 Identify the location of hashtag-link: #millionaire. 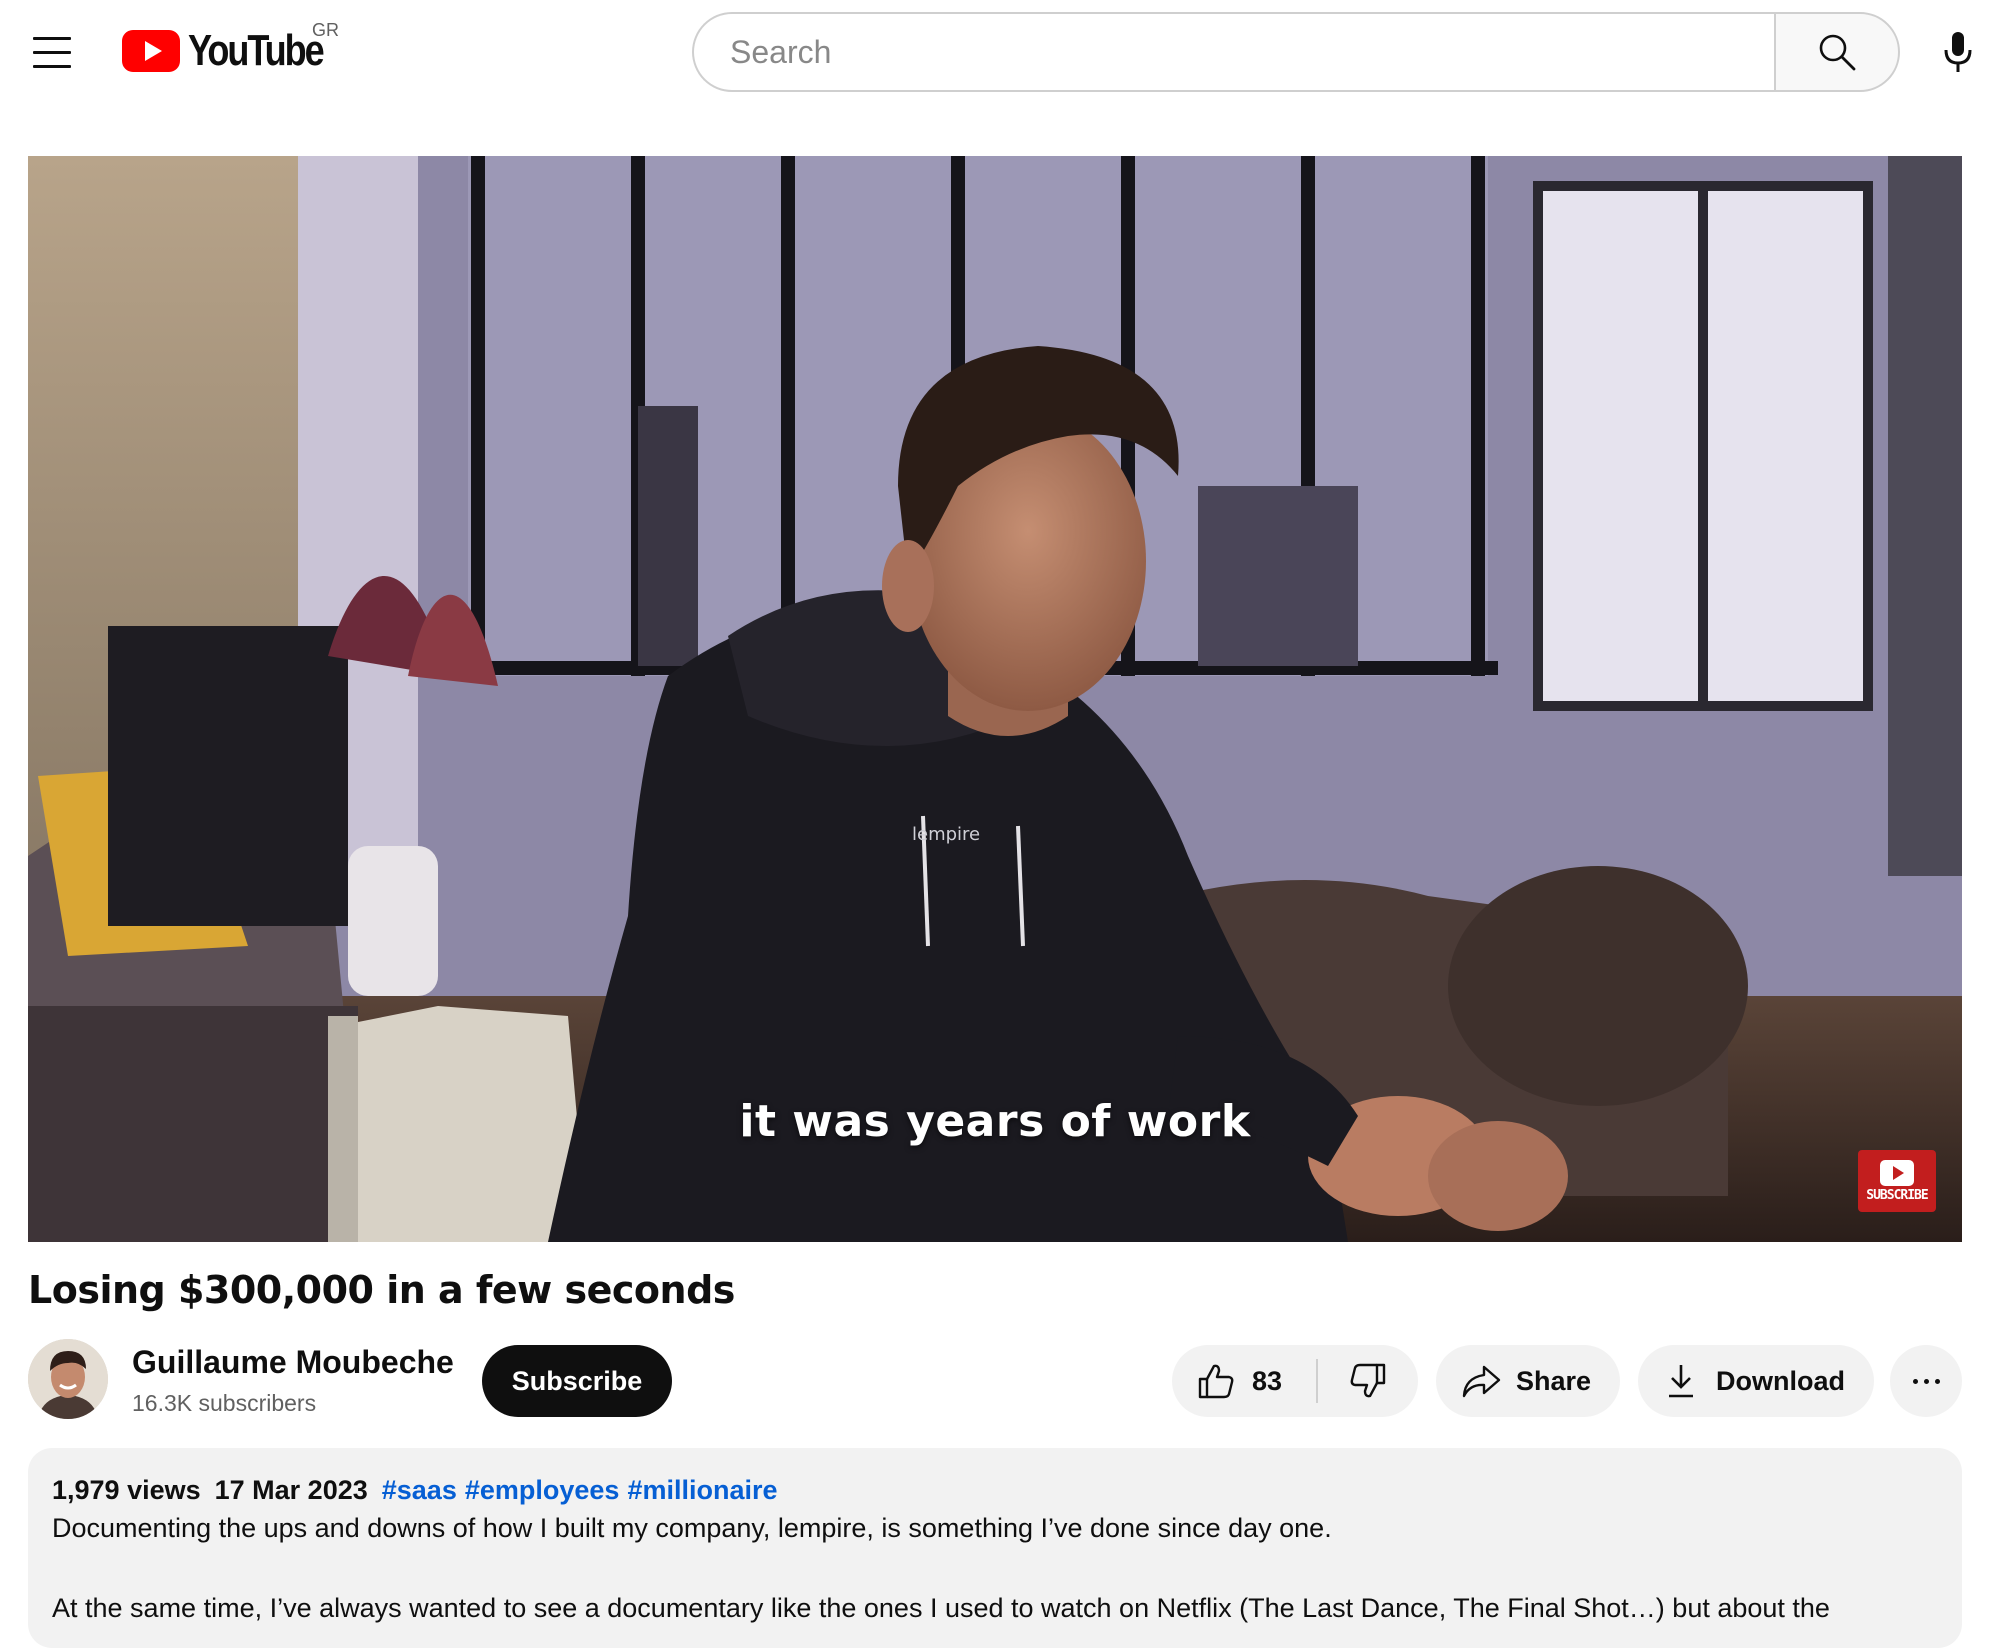
(702, 1490).